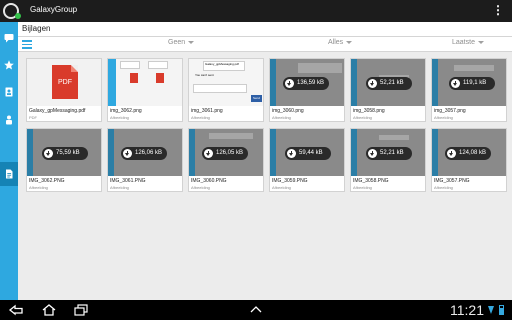  Describe the element at coordinates (12, 11) in the screenshot. I see `app-logo-icon` at that location.